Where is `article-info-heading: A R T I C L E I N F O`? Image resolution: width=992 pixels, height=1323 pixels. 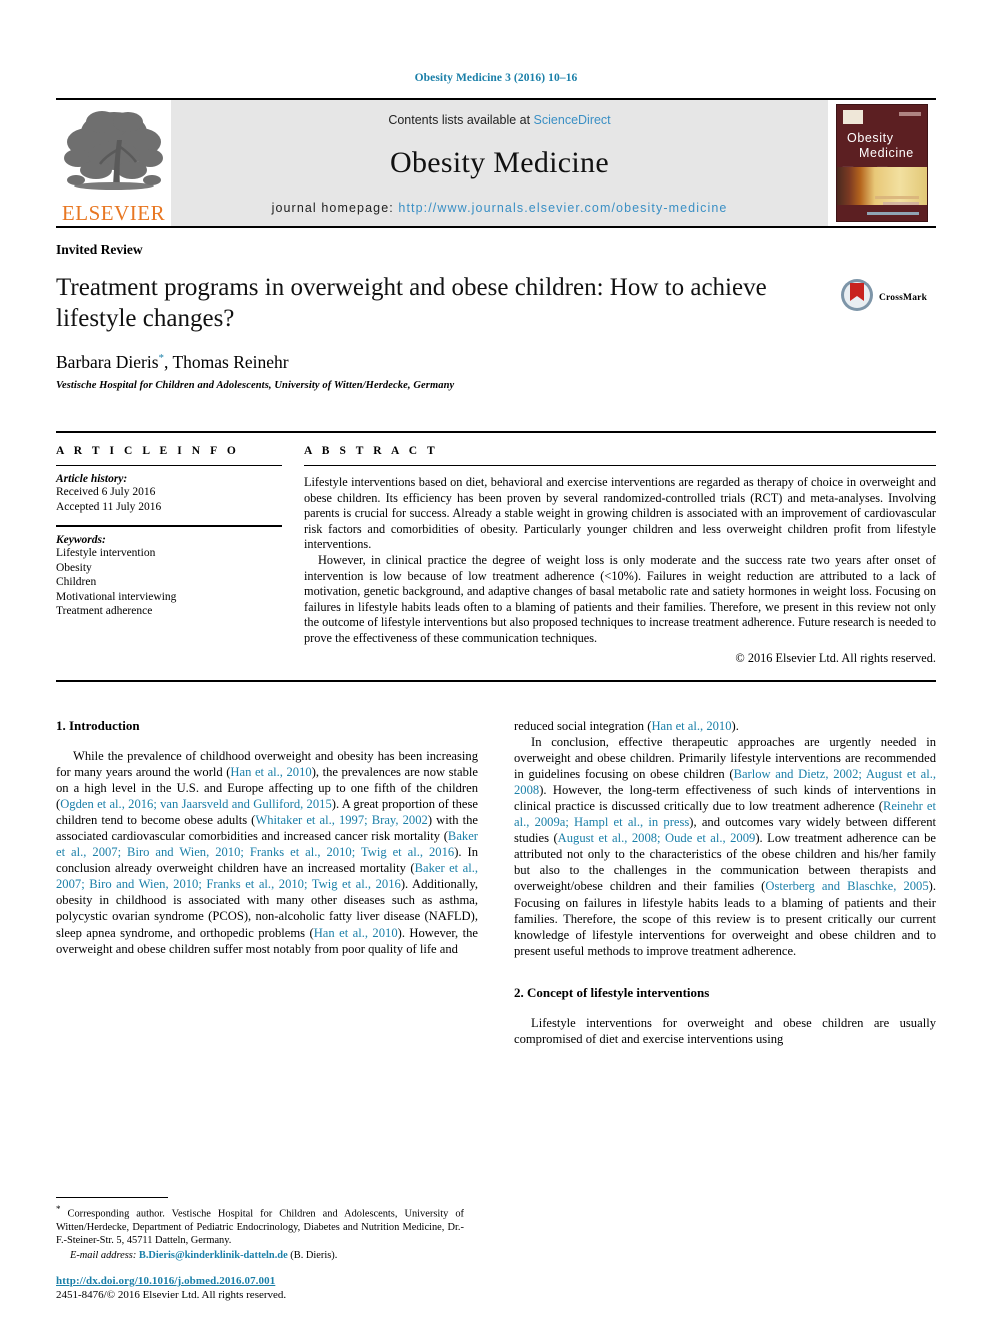
article-info-heading: A R T I C L E I N F O is located at coordinates (148, 451).